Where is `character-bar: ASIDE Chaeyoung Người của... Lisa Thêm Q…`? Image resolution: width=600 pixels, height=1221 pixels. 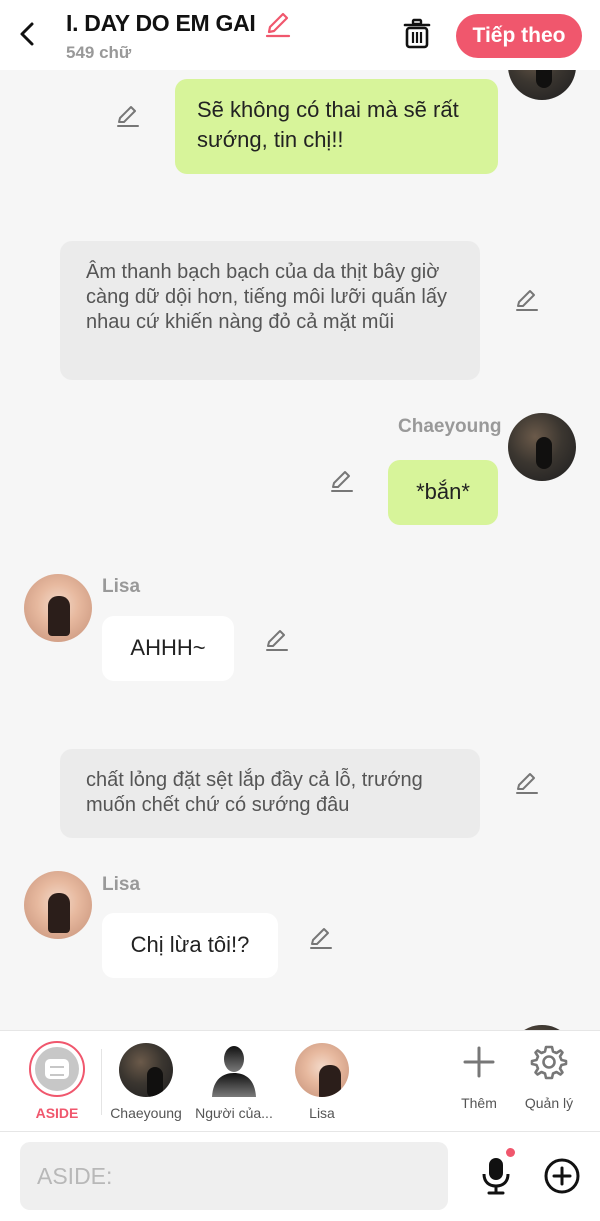 character-bar: ASIDE Chaeyoung Người của... Lisa Thêm Q… is located at coordinates (300, 1081).